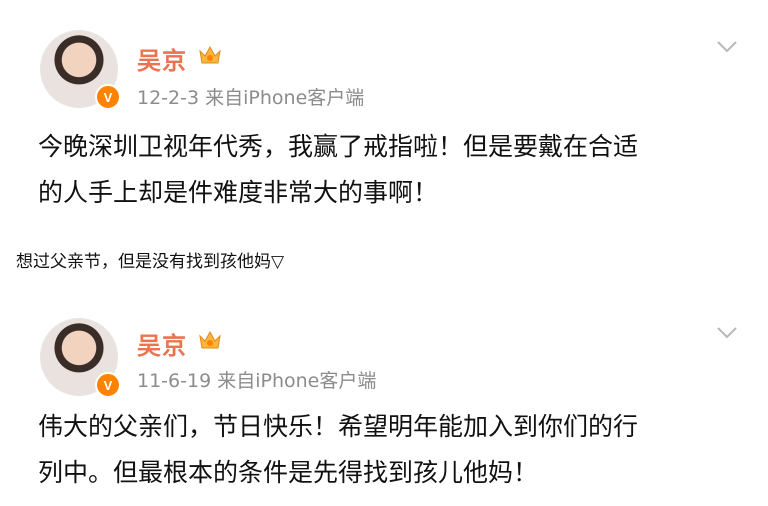 The width and height of the screenshot is (768, 506). Describe the element at coordinates (150, 262) in the screenshot. I see `caption: 想过父亲节，但是没有找到孩他妈▽` at that location.